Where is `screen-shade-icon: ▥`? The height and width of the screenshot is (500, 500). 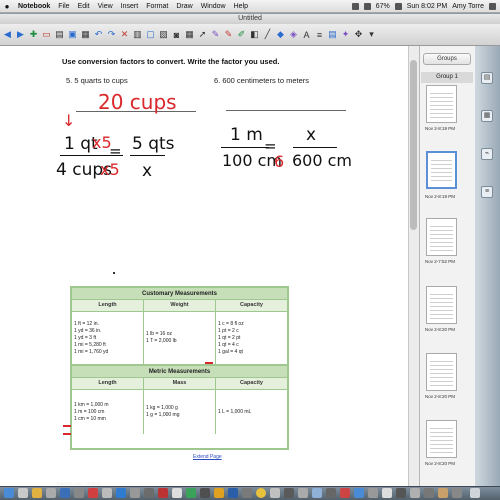 screen-shade-icon: ▥ is located at coordinates (137, 35).